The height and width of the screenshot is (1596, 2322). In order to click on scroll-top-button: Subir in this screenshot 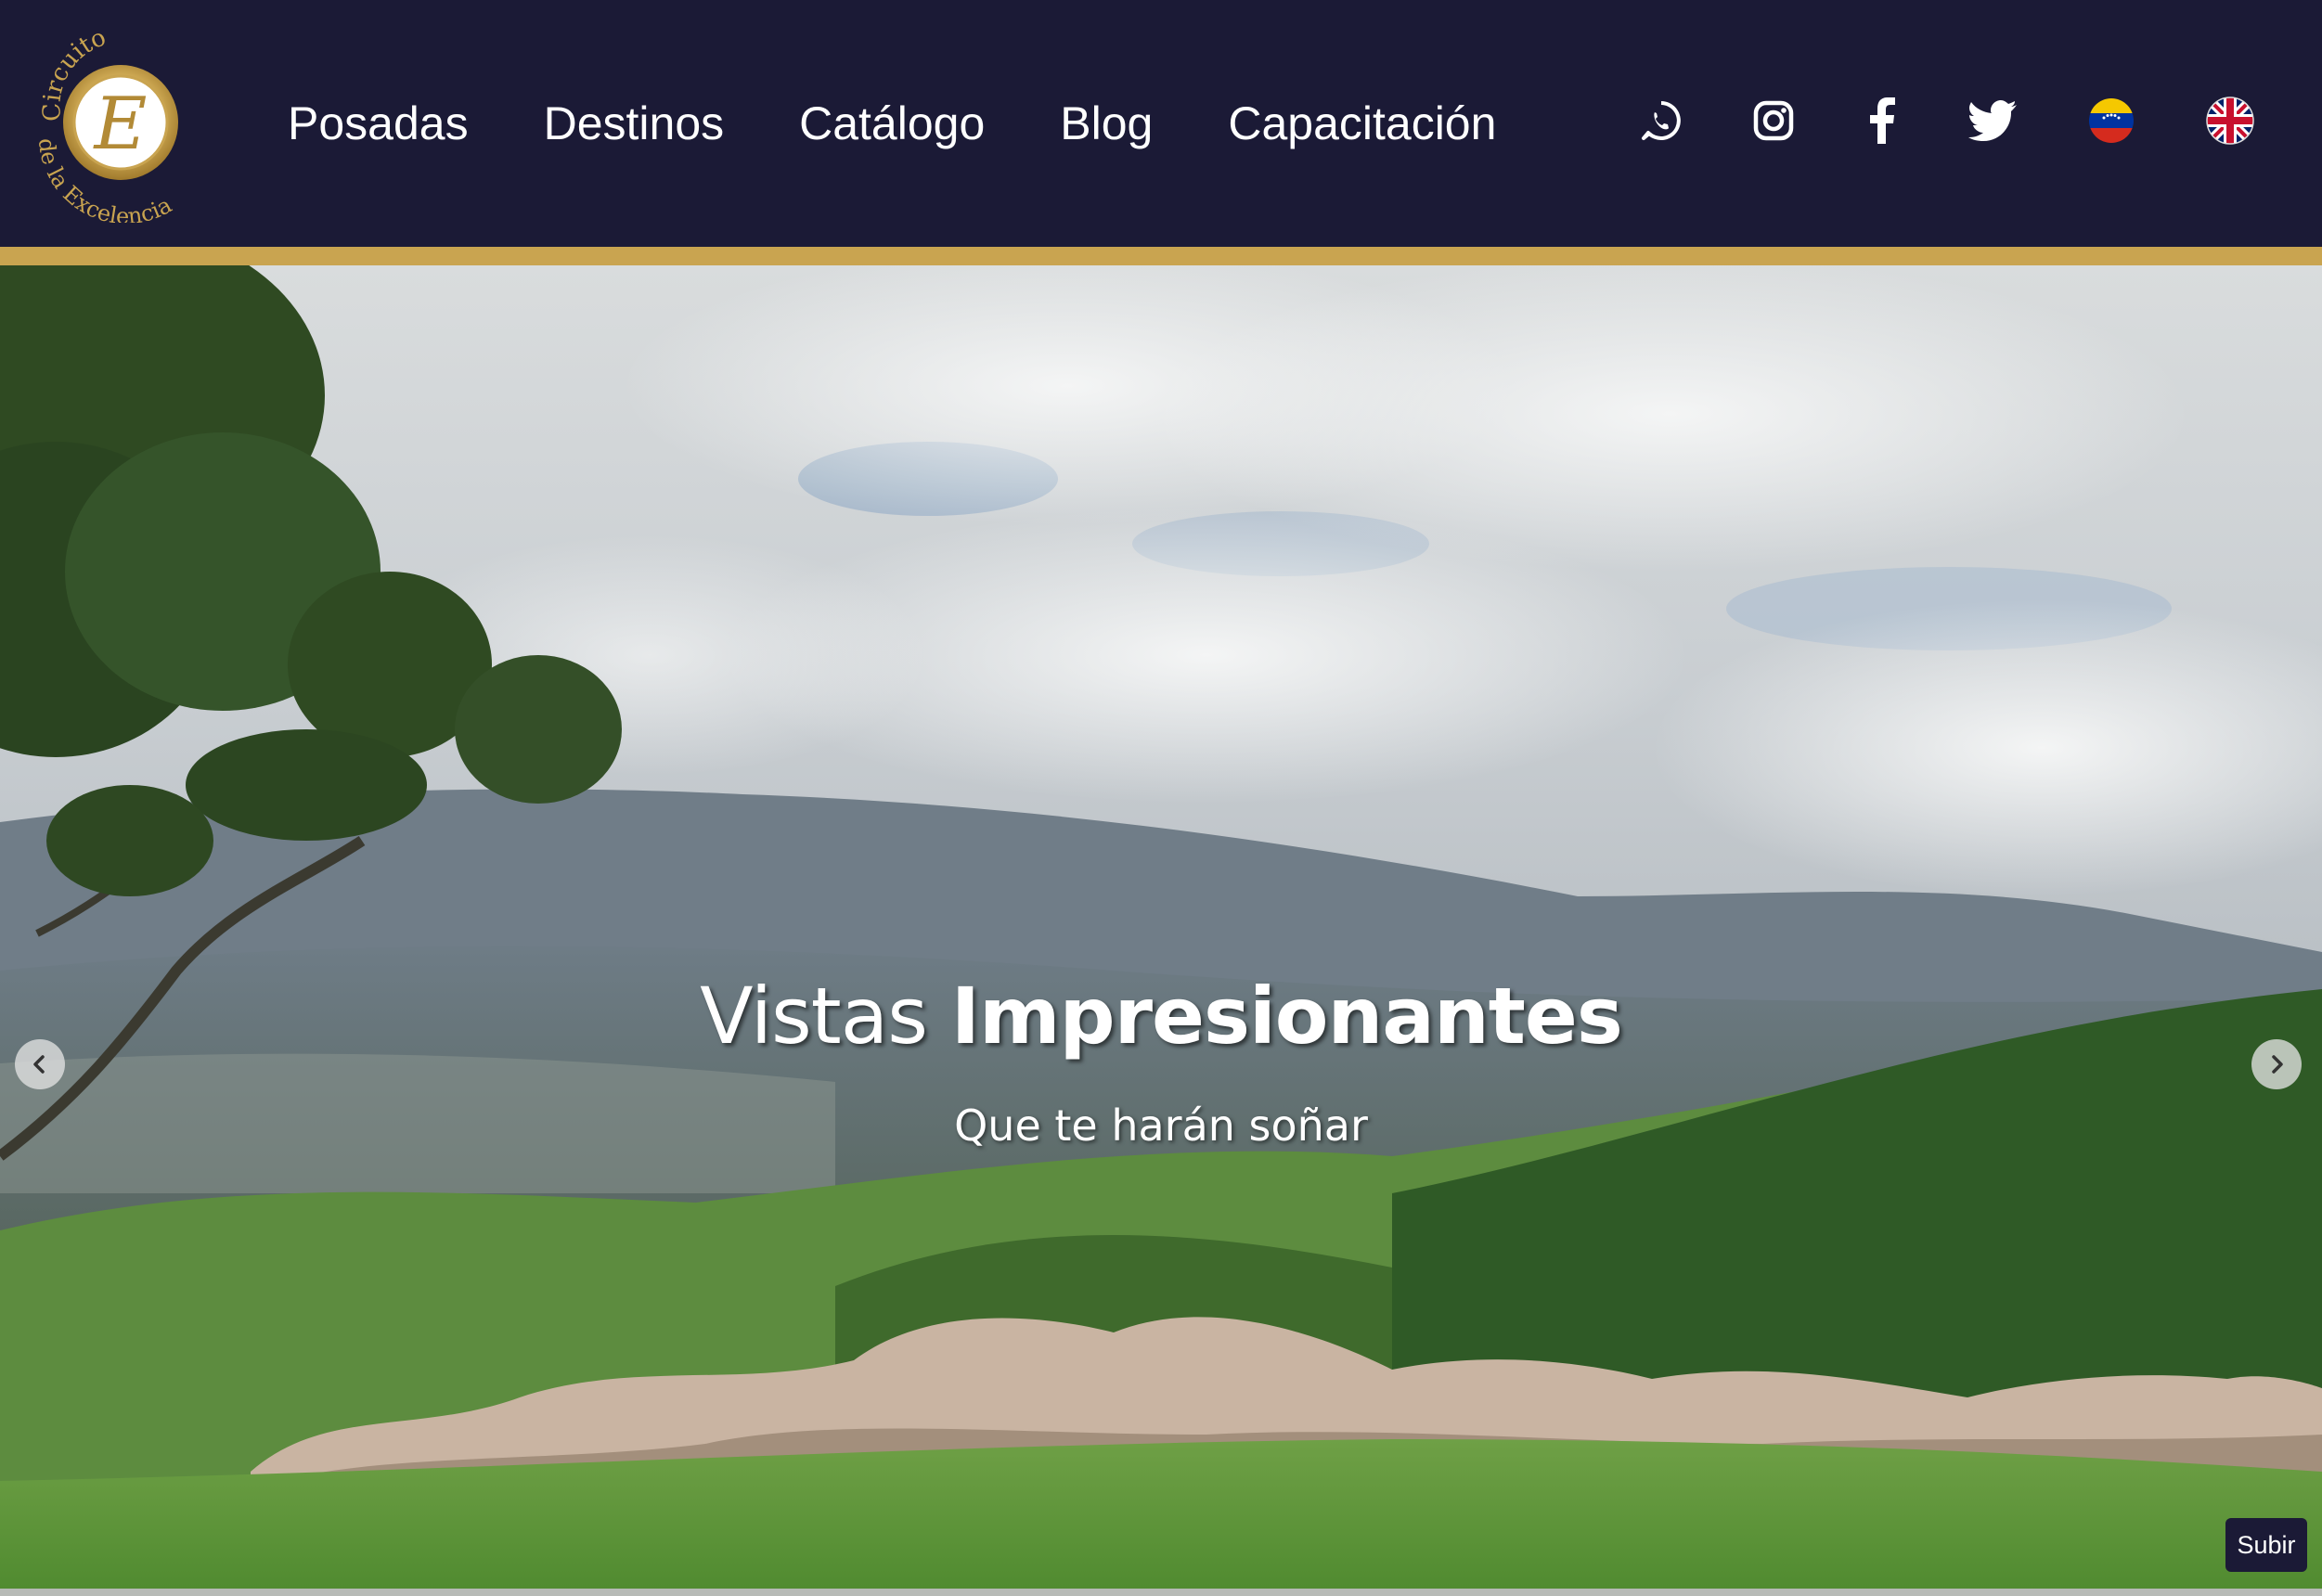, I will do `click(2266, 1545)`.